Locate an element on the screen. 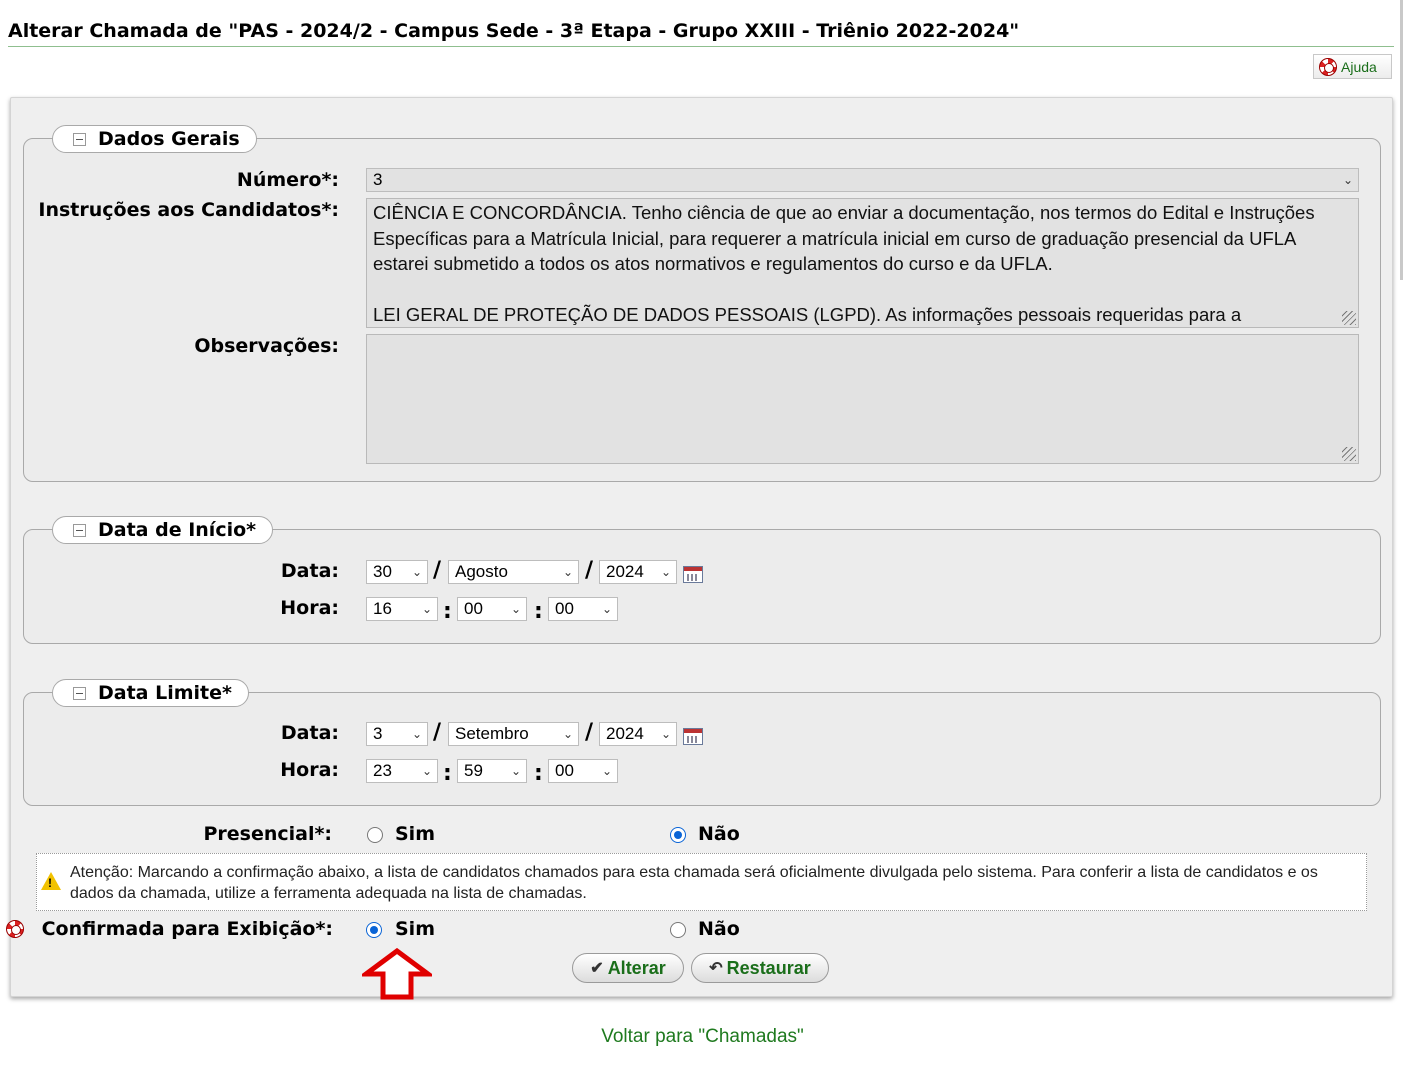  data-limite-ano-select: 2024 ⌄ is located at coordinates (638, 734).